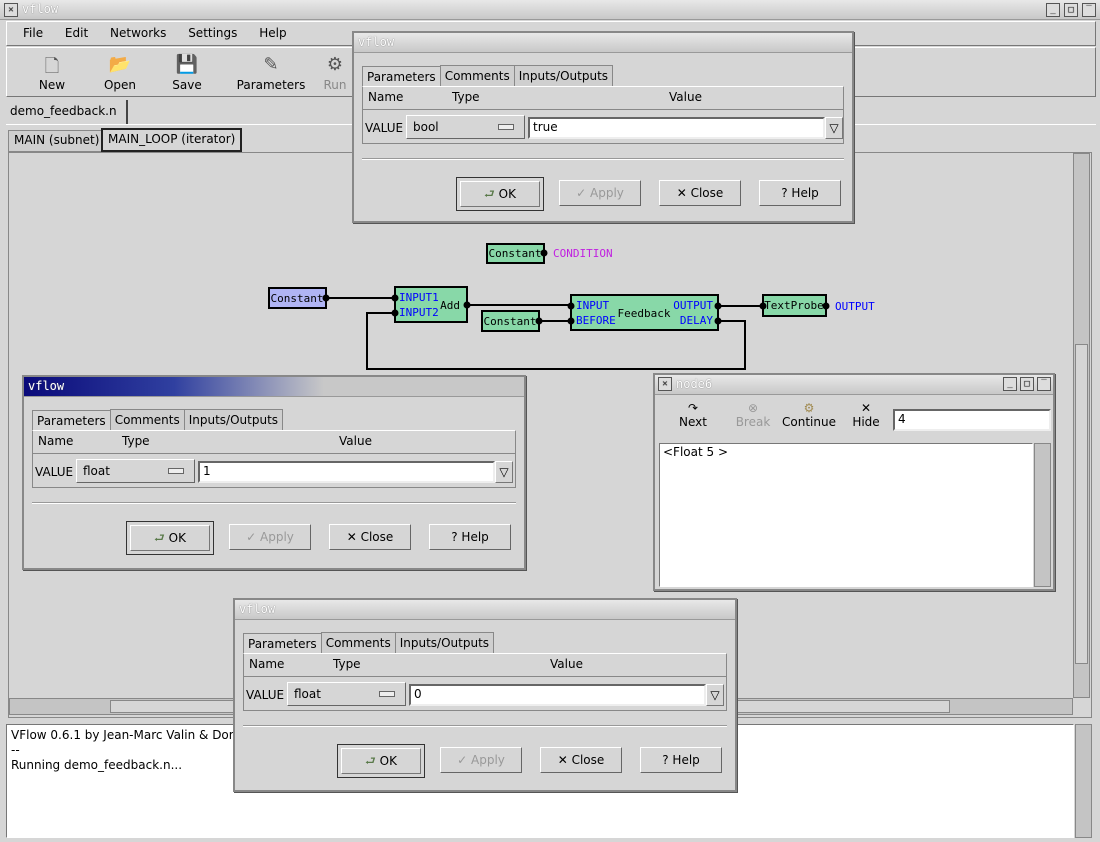 The width and height of the screenshot is (1100, 842). What do you see at coordinates (212, 33) in the screenshot?
I see `menu-settings: Settings` at bounding box center [212, 33].